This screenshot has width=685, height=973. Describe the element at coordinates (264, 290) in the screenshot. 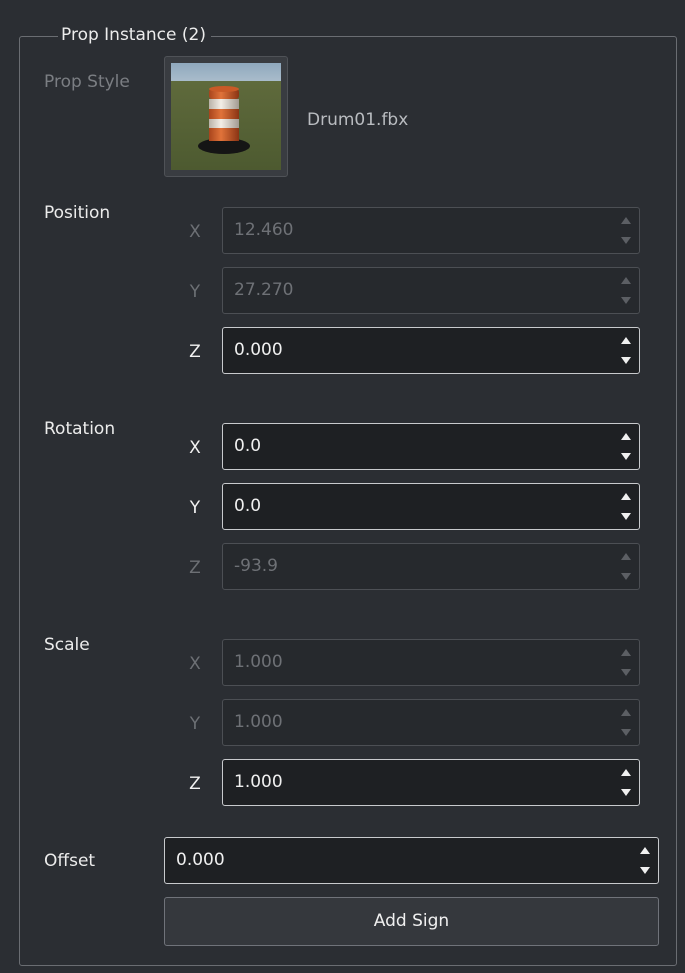

I see `position-y-value: 27.270` at that location.